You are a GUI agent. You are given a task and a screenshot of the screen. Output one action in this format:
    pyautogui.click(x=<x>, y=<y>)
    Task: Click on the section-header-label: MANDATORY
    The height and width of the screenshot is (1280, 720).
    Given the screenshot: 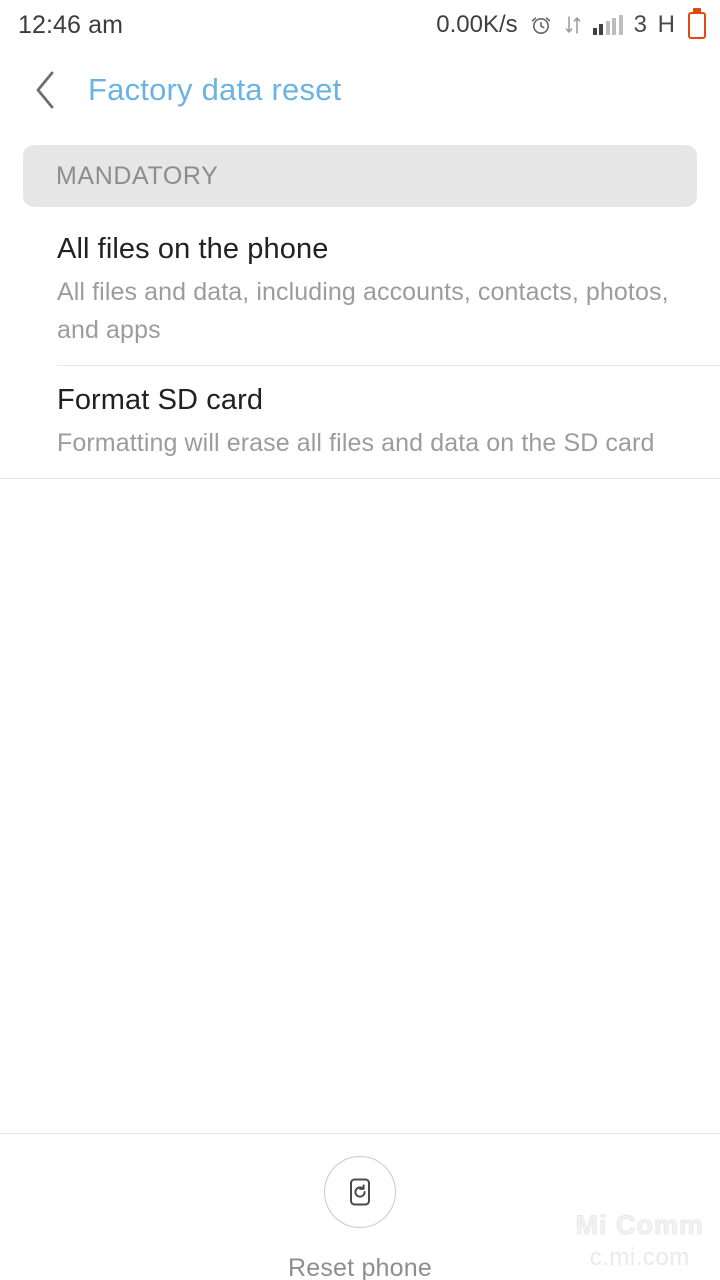 What is the action you would take?
    pyautogui.click(x=137, y=175)
    